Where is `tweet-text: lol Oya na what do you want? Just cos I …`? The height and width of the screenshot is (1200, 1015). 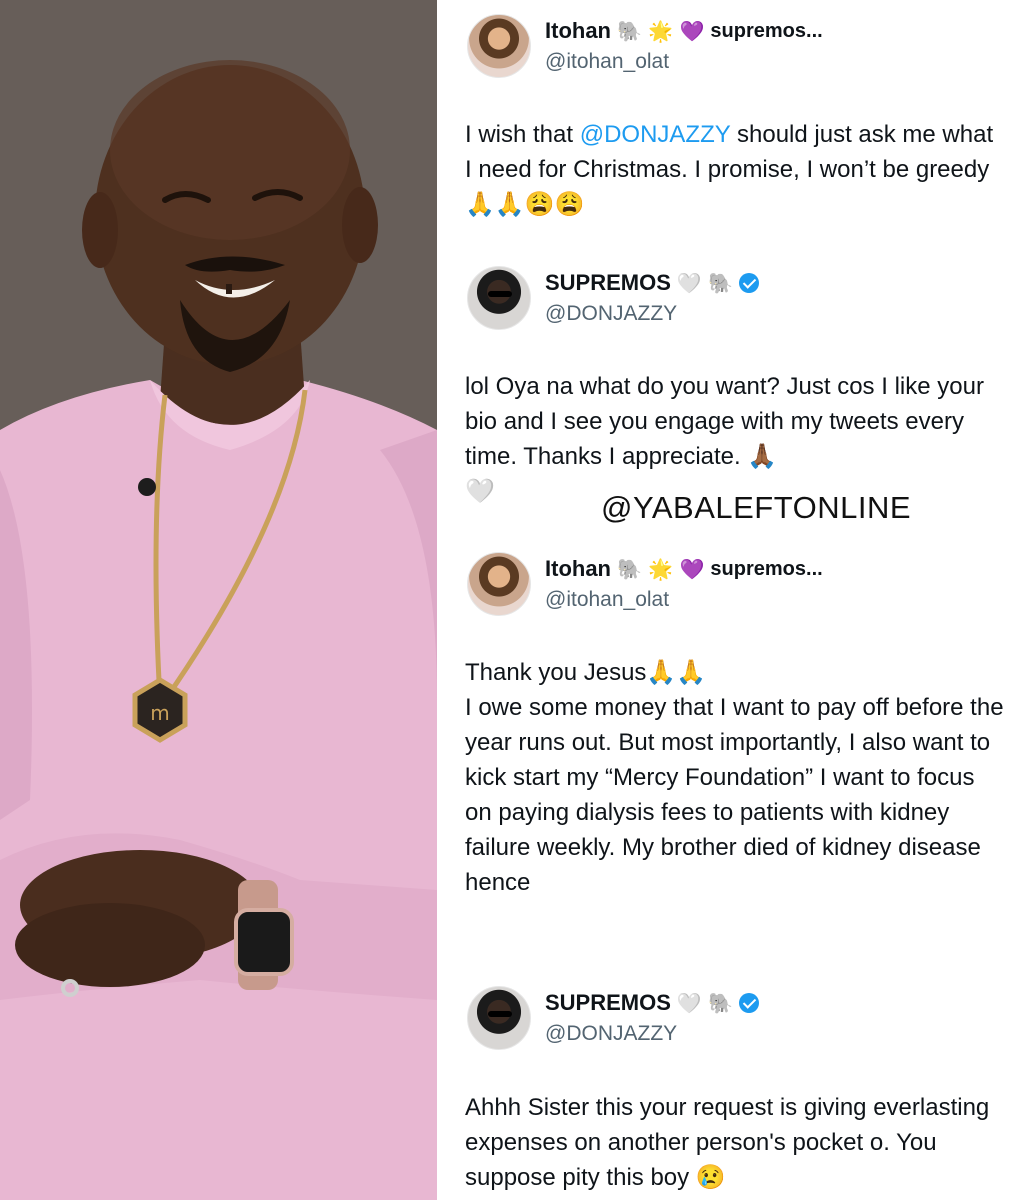
tweet-text: lol Oya na what do you want? Just cos I … is located at coordinates (724, 439).